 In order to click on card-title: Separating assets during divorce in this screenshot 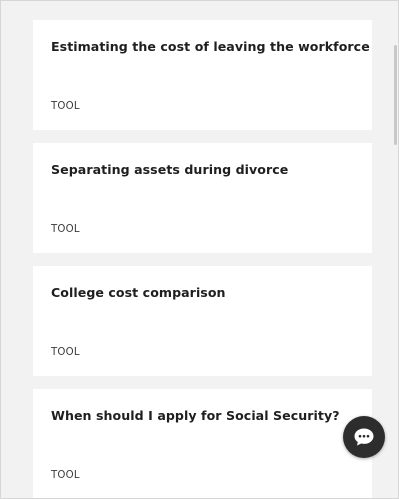, I will do `click(169, 169)`.